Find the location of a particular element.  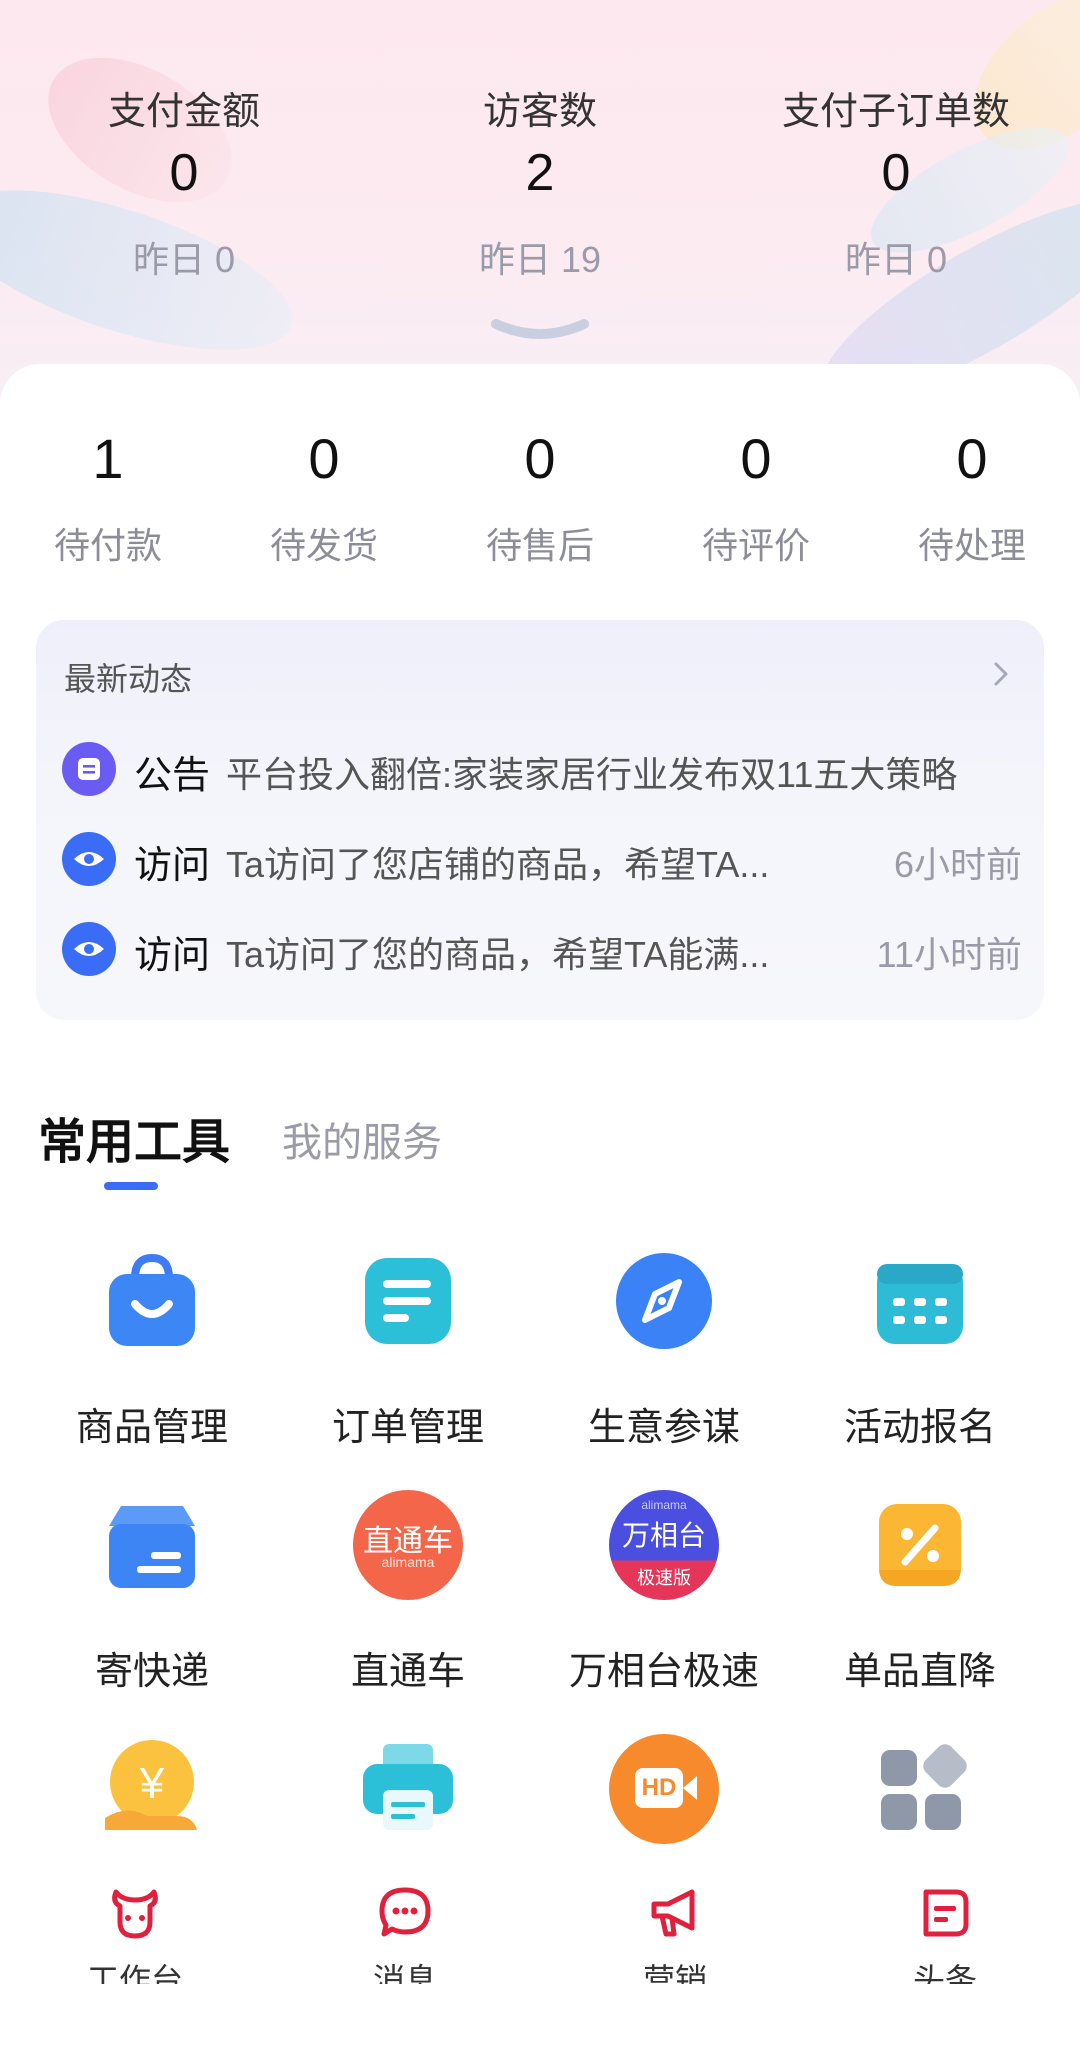

bull-head-icon is located at coordinates (135, 1914).